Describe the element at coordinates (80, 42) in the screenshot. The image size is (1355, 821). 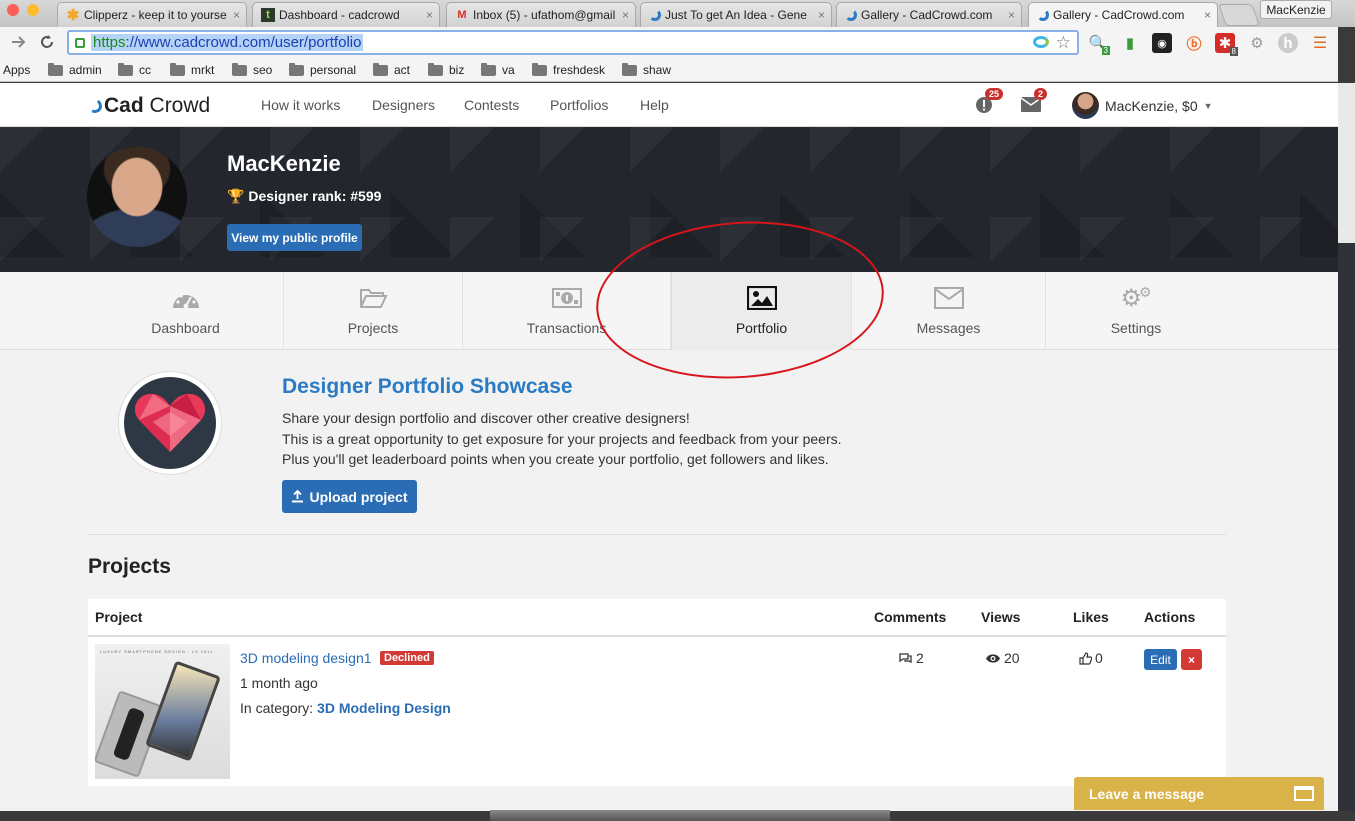
I see `lock-icon` at that location.